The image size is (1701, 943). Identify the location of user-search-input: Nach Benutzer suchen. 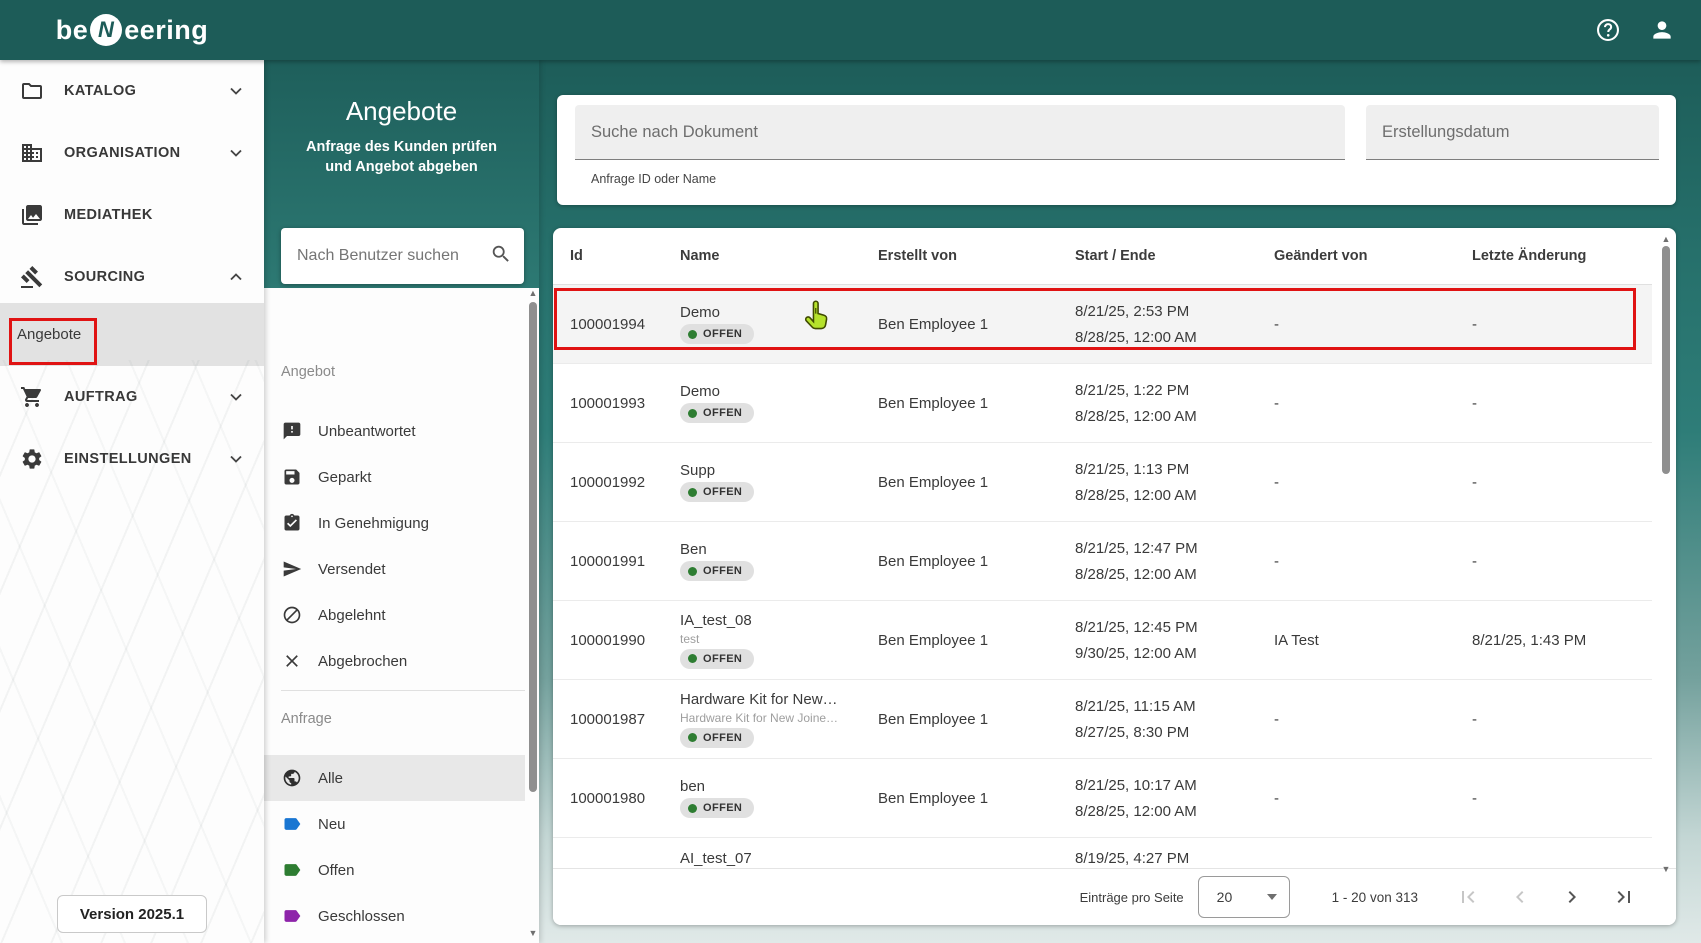
(402, 256).